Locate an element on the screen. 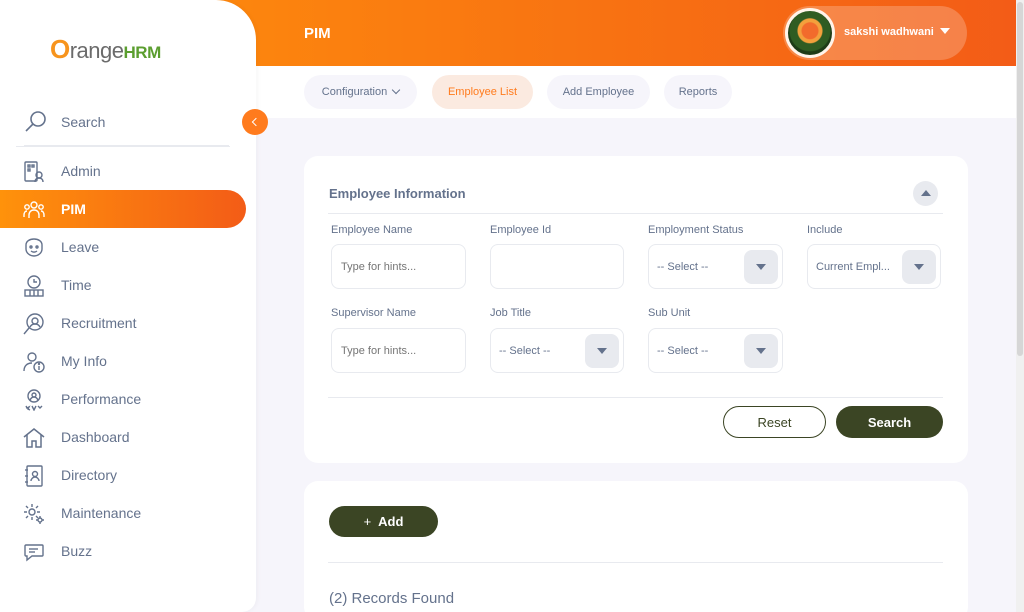 The width and height of the screenshot is (1024, 612). sidebar-item-admin: Admin is located at coordinates (123, 171).